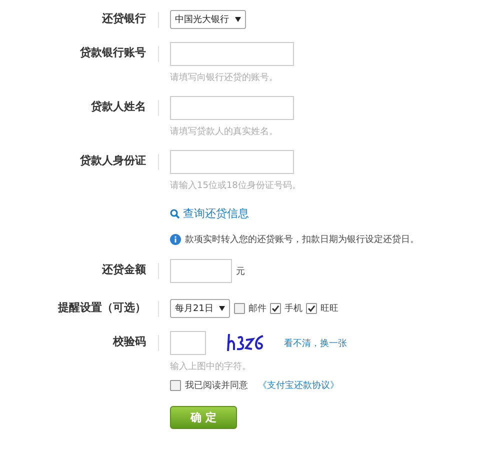 The width and height of the screenshot is (500, 461). What do you see at coordinates (210, 366) in the screenshot?
I see `field-hint: 输入上图中的字符。` at bounding box center [210, 366].